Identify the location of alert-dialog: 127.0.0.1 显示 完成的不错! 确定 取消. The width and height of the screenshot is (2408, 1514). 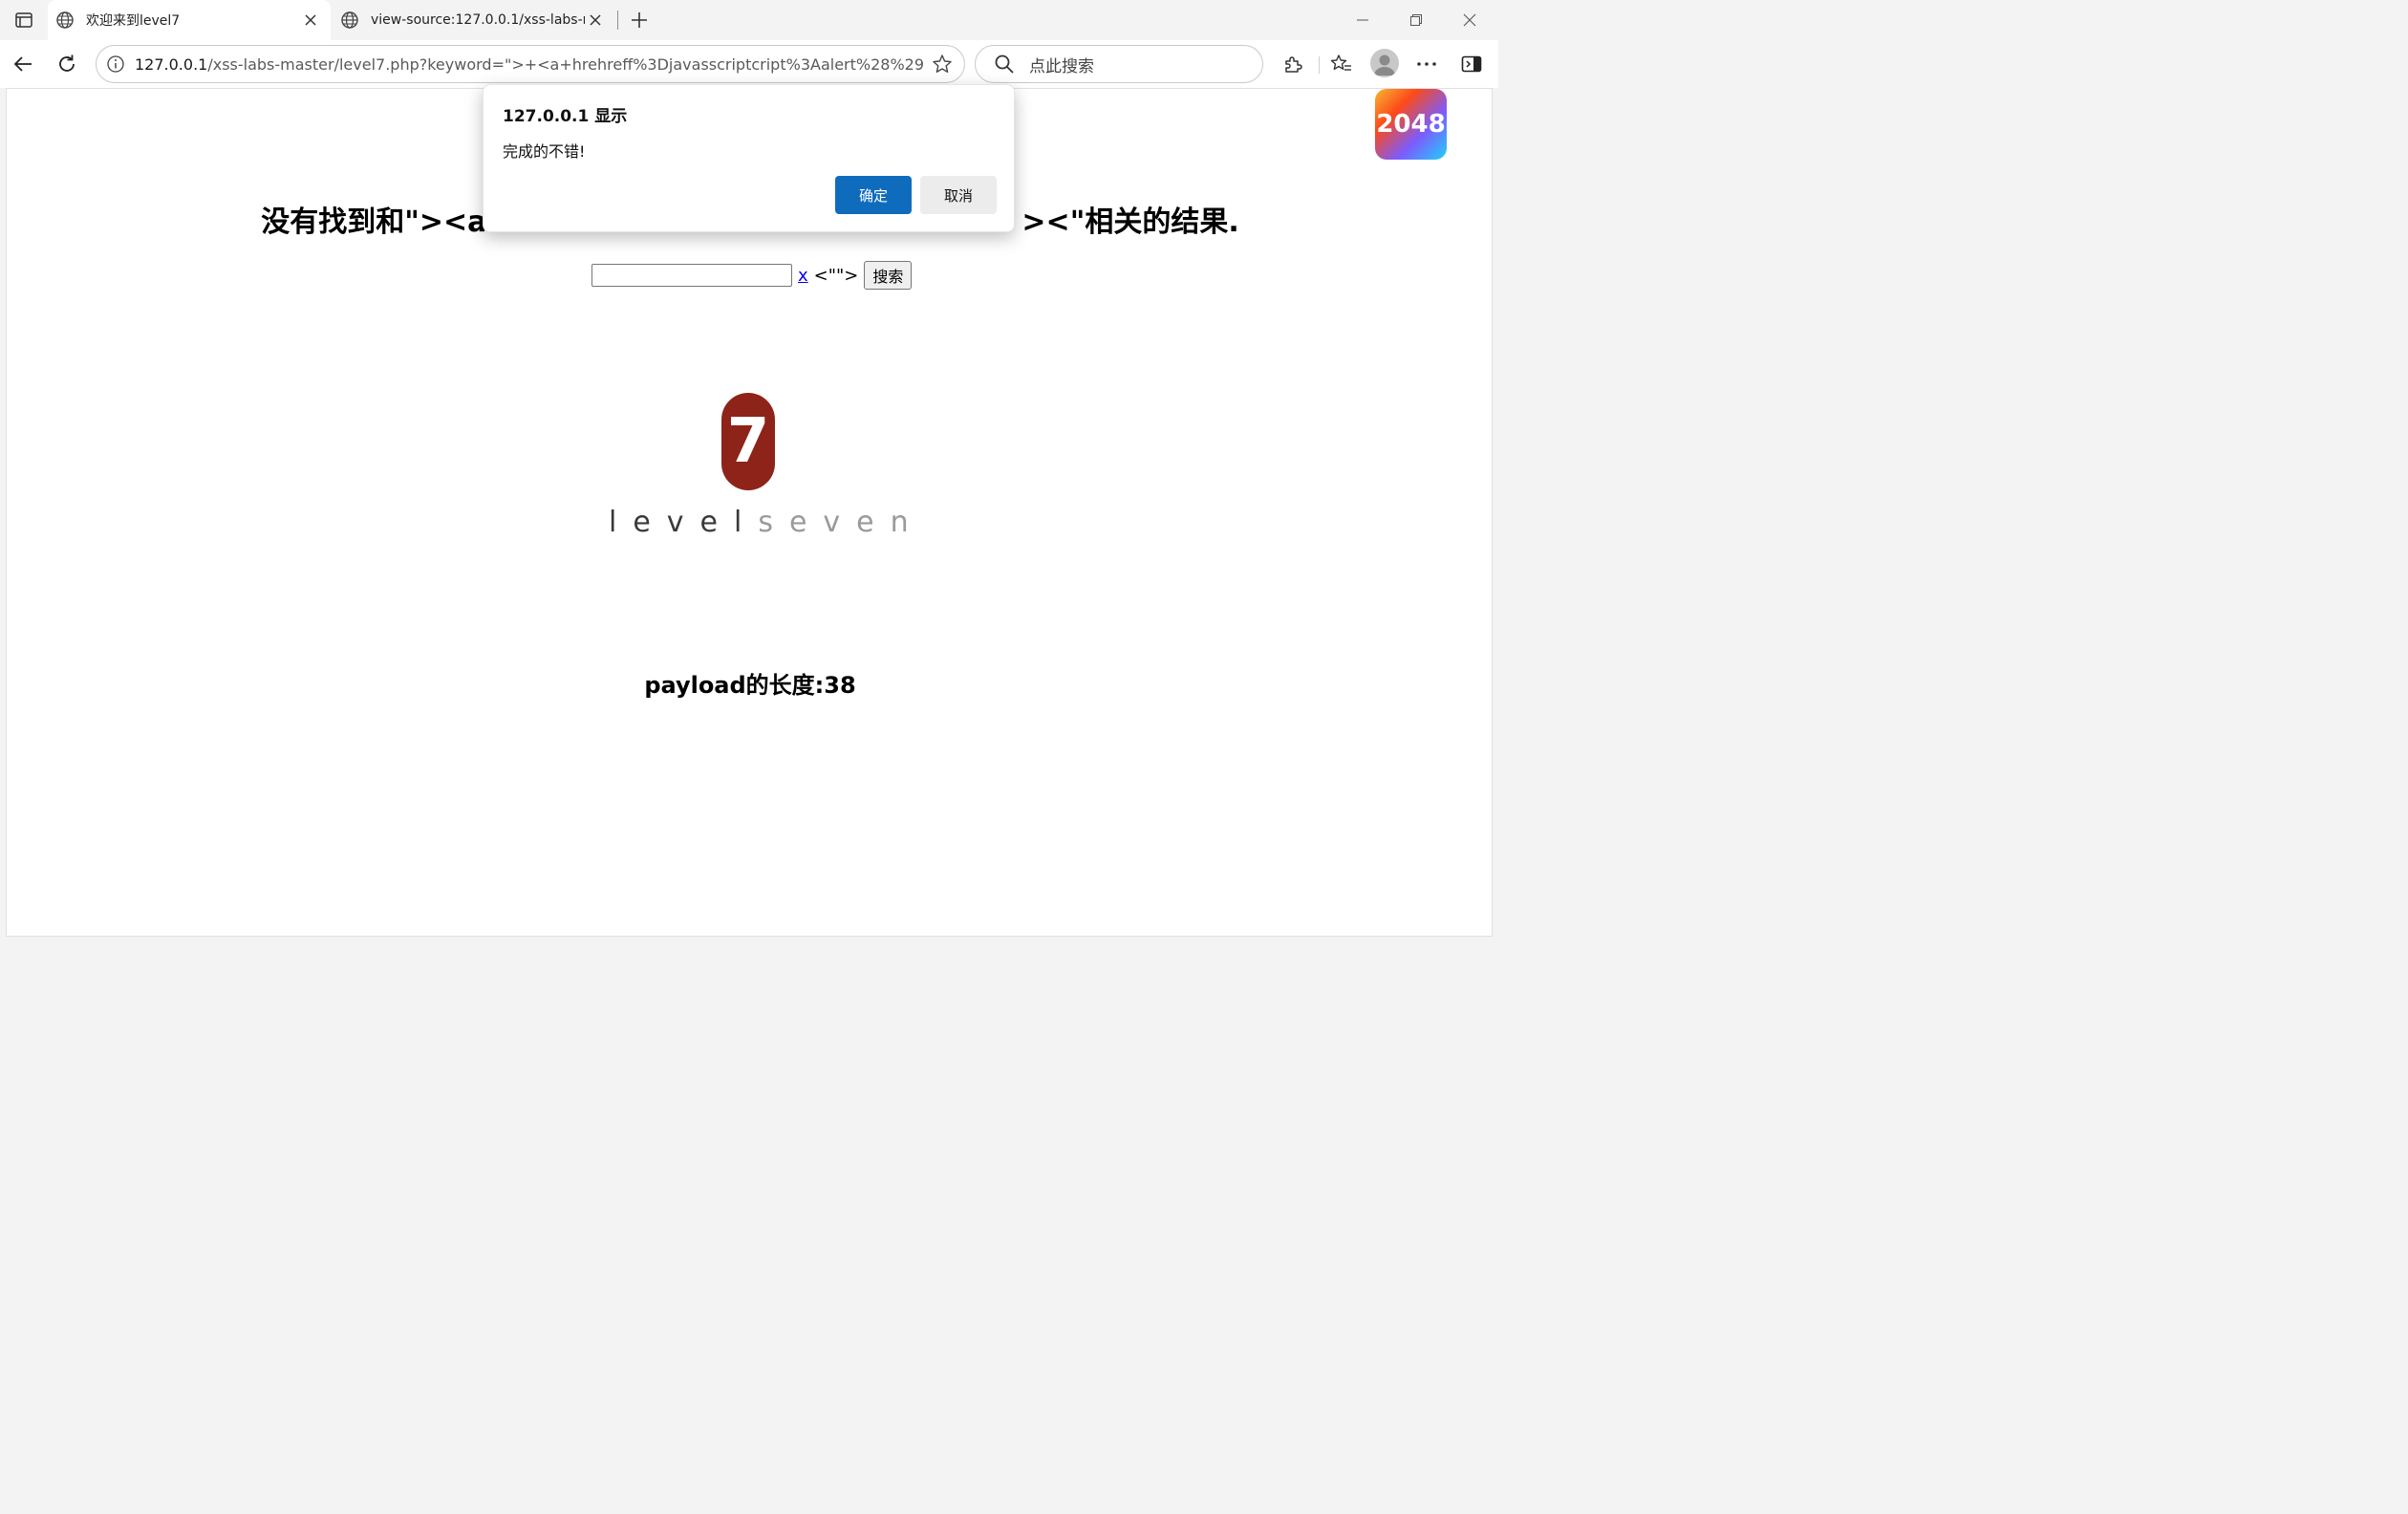
(749, 158).